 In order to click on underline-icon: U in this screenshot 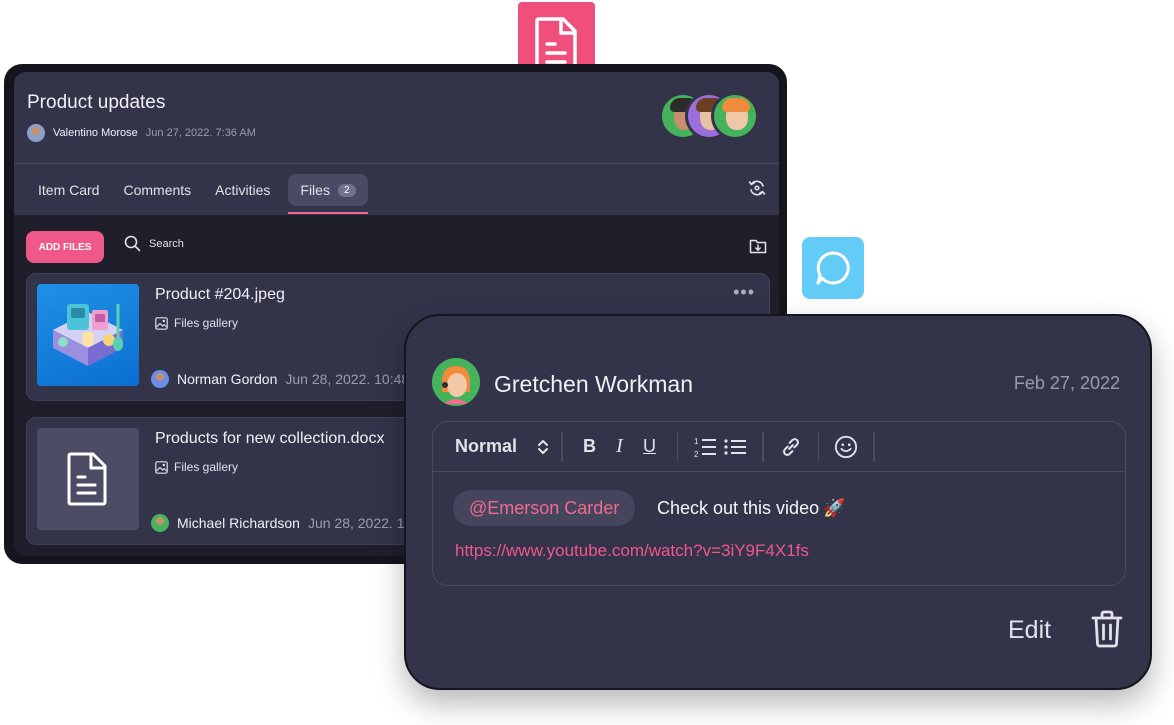, I will do `click(650, 447)`.